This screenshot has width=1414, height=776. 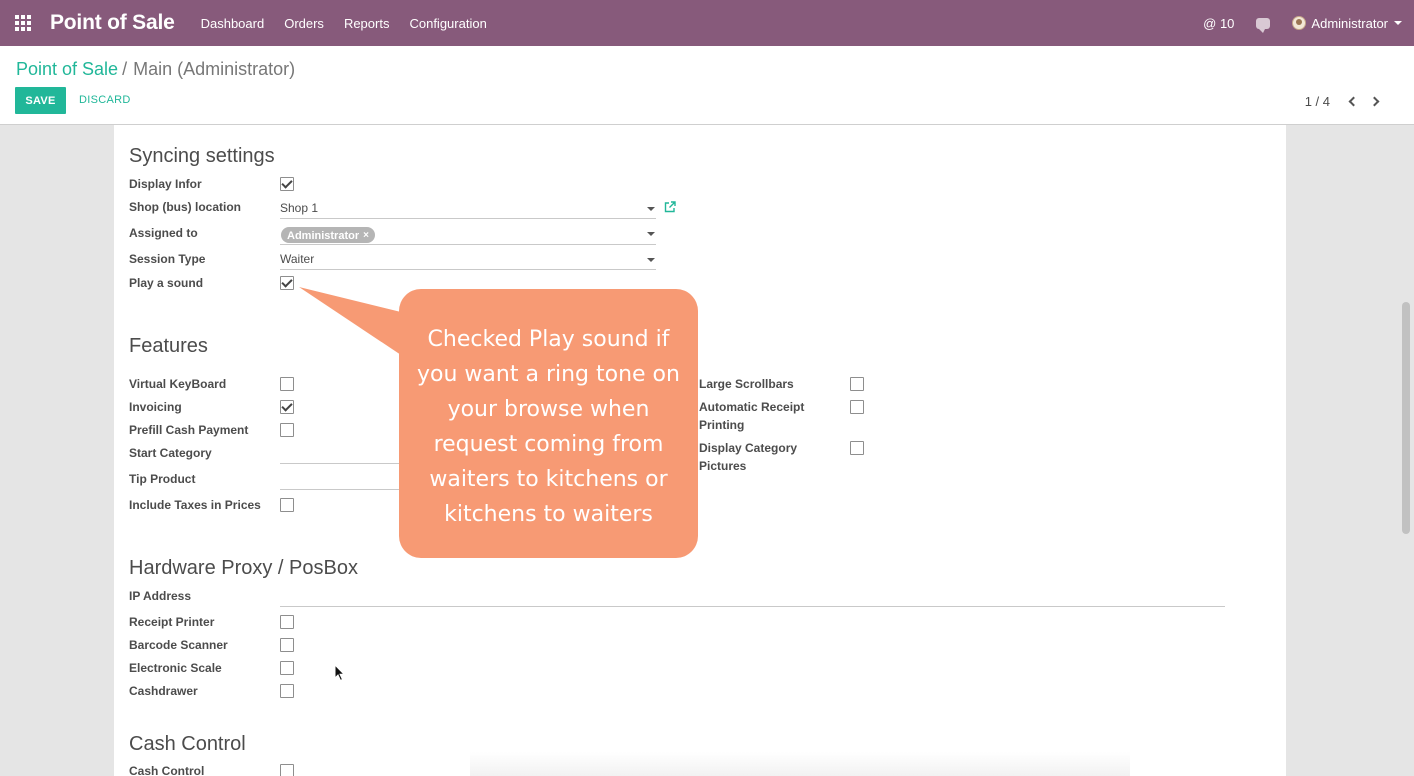 I want to click on label-display-infor: Display Infor, so click(x=165, y=184).